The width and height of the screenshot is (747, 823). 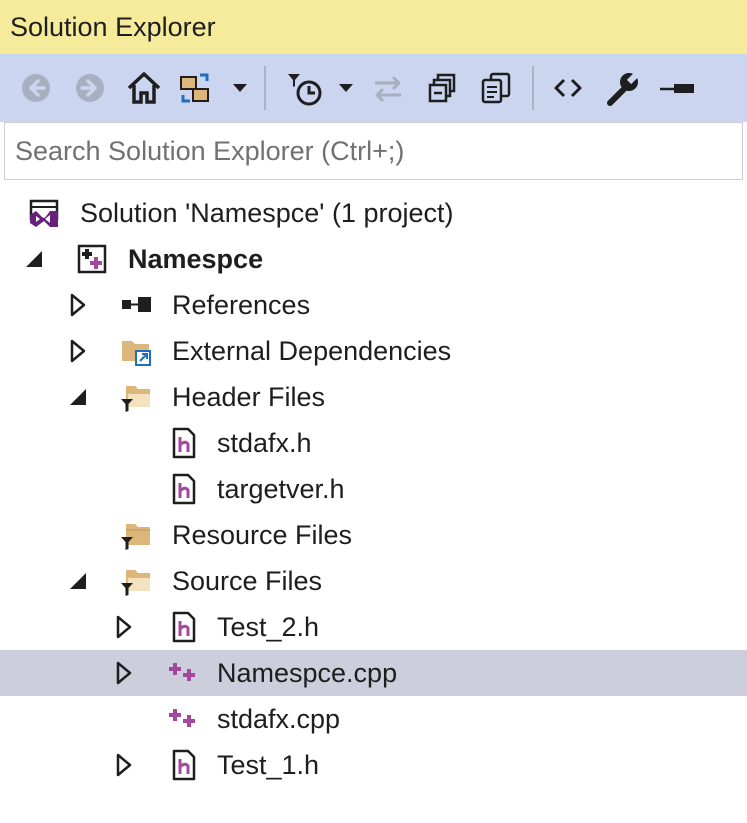 What do you see at coordinates (373, 443) in the screenshot?
I see `tree-row-stdafx-h: stdafx.h` at bounding box center [373, 443].